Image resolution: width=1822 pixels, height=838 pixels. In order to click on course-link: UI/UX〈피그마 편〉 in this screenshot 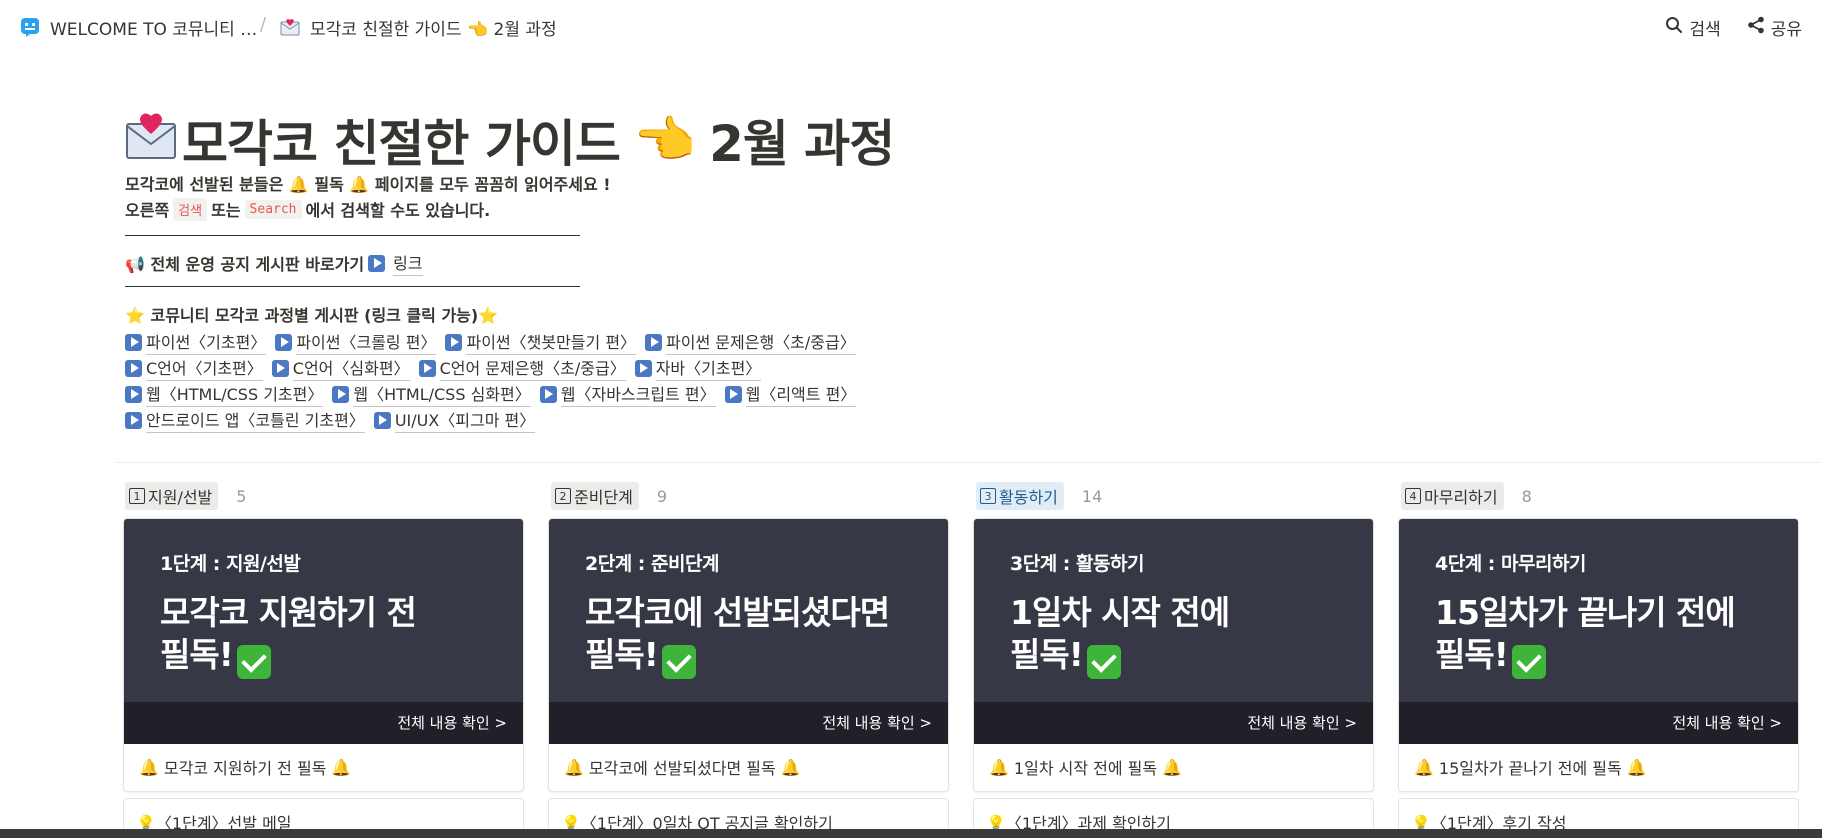, I will do `click(454, 420)`.